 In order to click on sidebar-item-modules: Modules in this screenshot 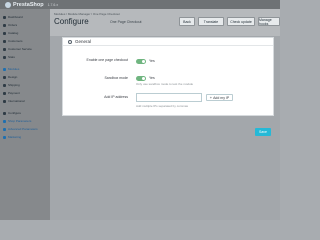, I will do `click(25, 69)`.